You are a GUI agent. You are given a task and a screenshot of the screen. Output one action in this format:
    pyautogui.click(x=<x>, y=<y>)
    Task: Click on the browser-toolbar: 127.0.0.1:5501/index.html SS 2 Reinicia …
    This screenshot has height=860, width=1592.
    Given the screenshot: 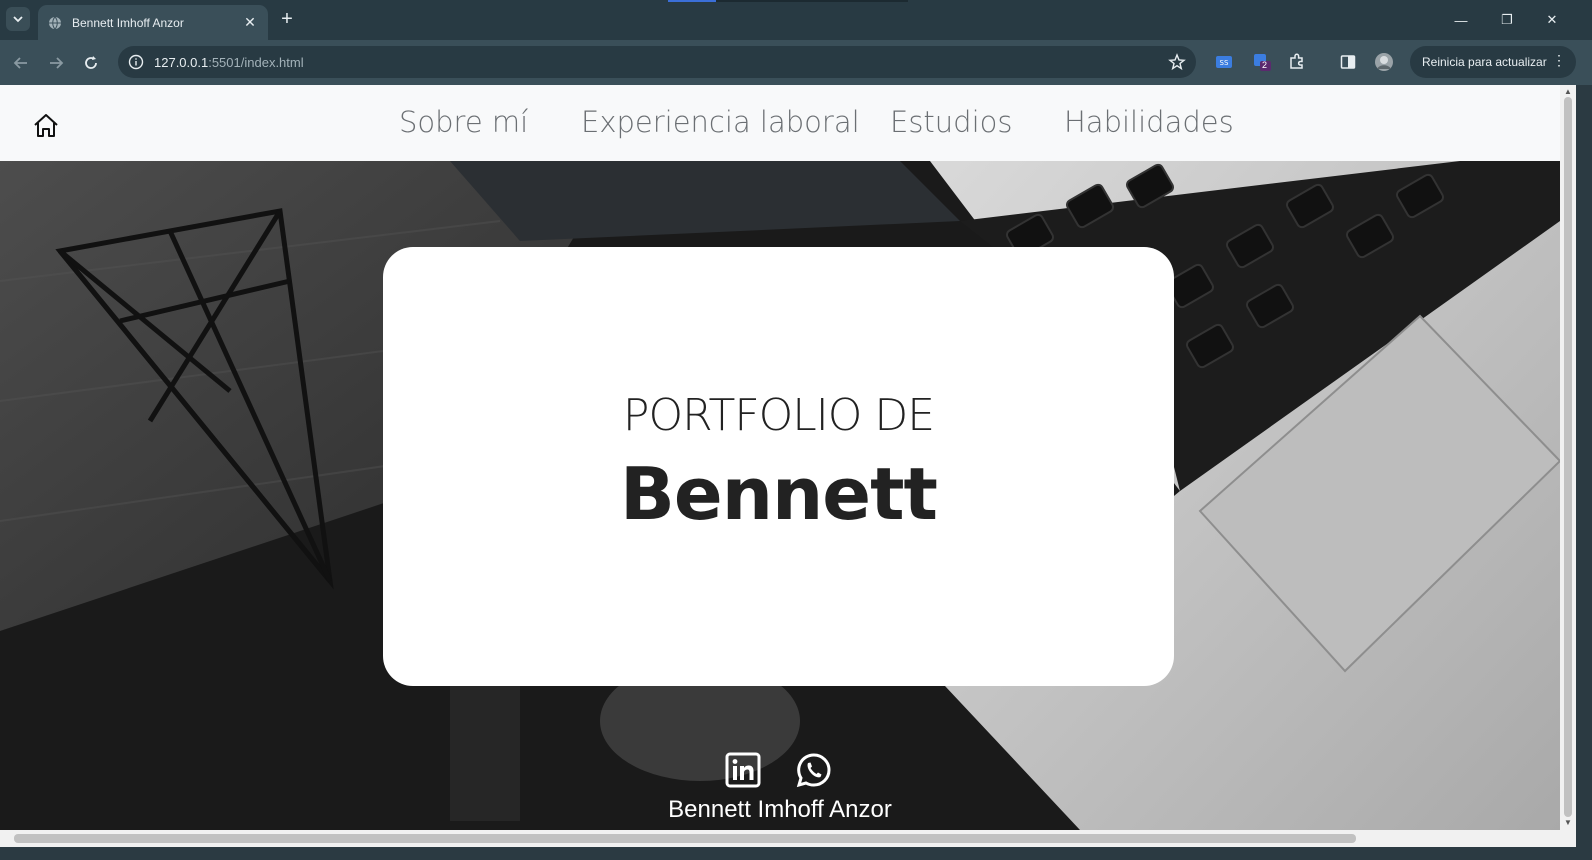 What is the action you would take?
    pyautogui.click(x=796, y=62)
    